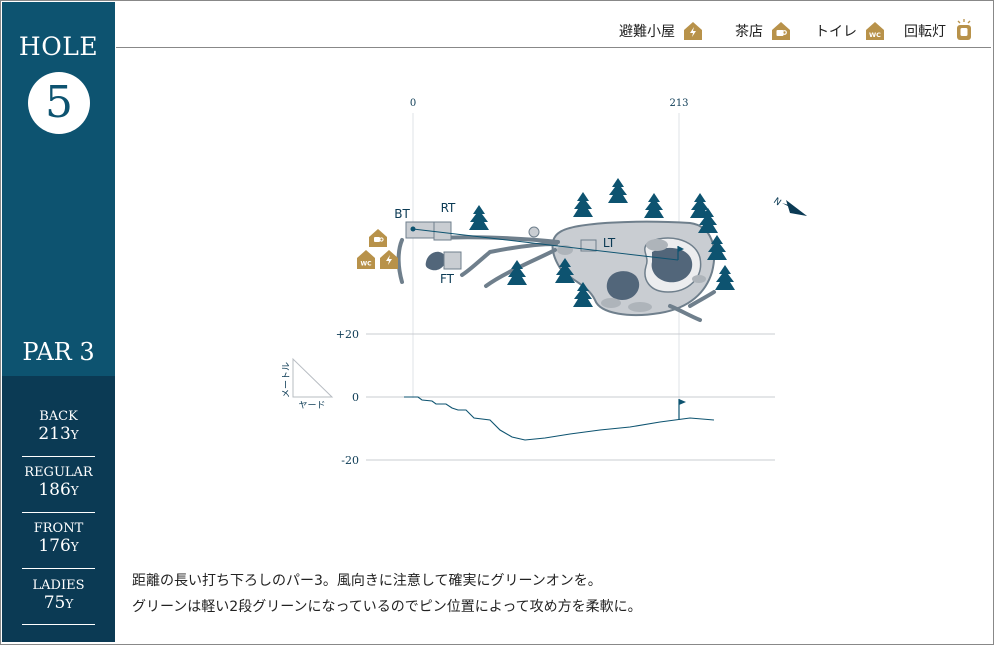 The image size is (994, 645). What do you see at coordinates (311, 406) in the screenshot?
I see `scale-label-horizontal: ヤード` at bounding box center [311, 406].